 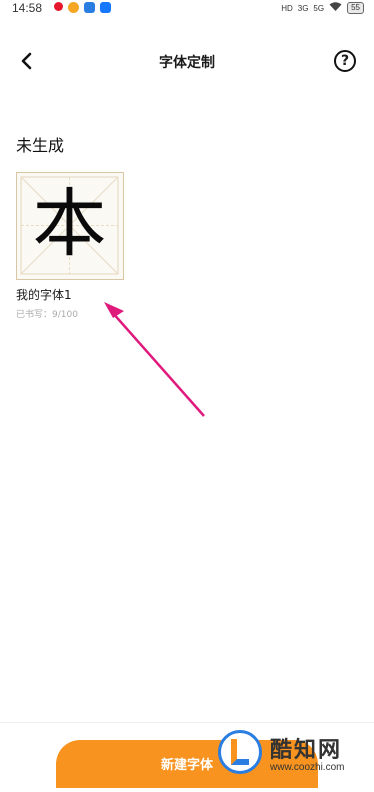 I want to click on font-preview-grid: 本, so click(x=70, y=226).